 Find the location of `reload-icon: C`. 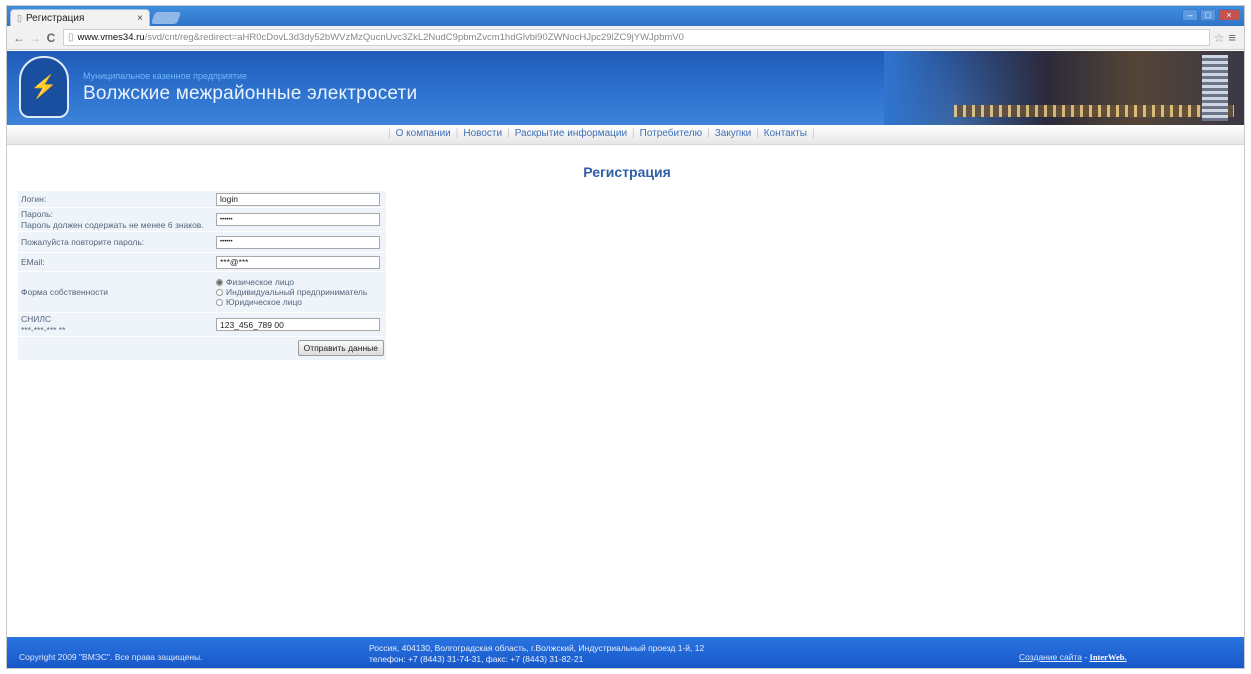

reload-icon: C is located at coordinates (51, 38).